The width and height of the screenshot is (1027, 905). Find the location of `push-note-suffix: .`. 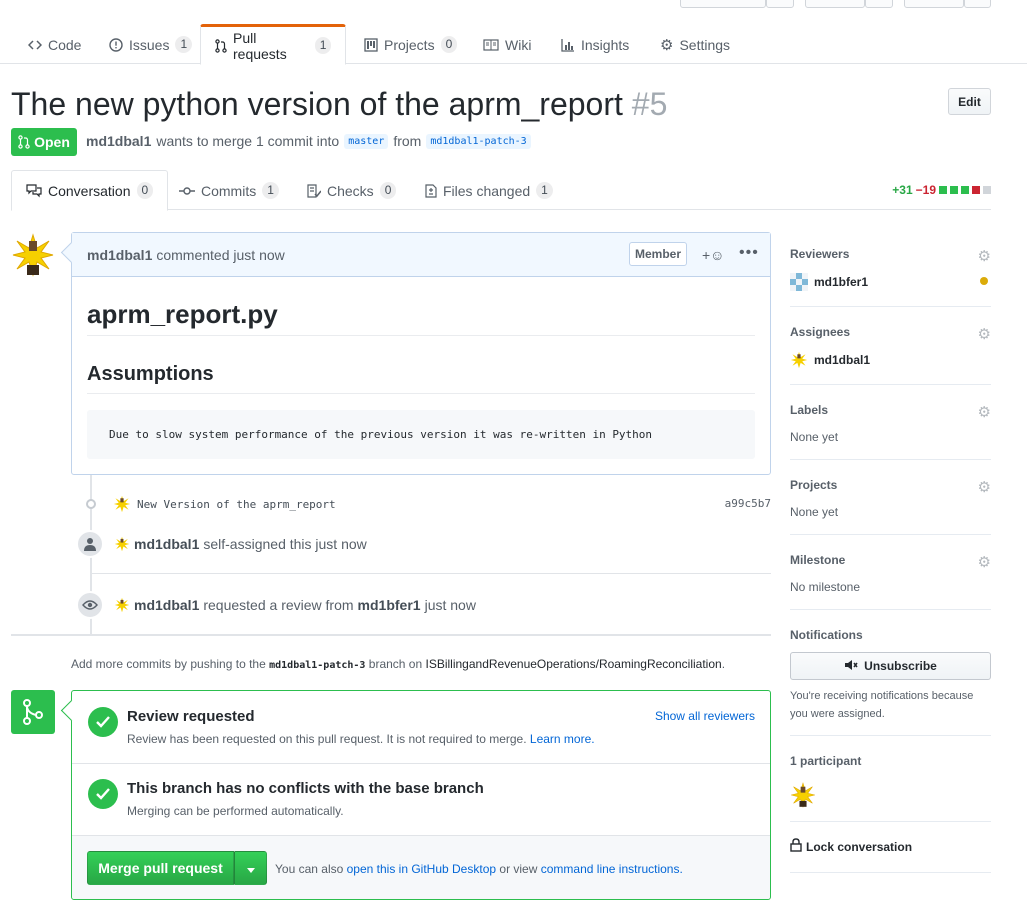

push-note-suffix: . is located at coordinates (723, 664).